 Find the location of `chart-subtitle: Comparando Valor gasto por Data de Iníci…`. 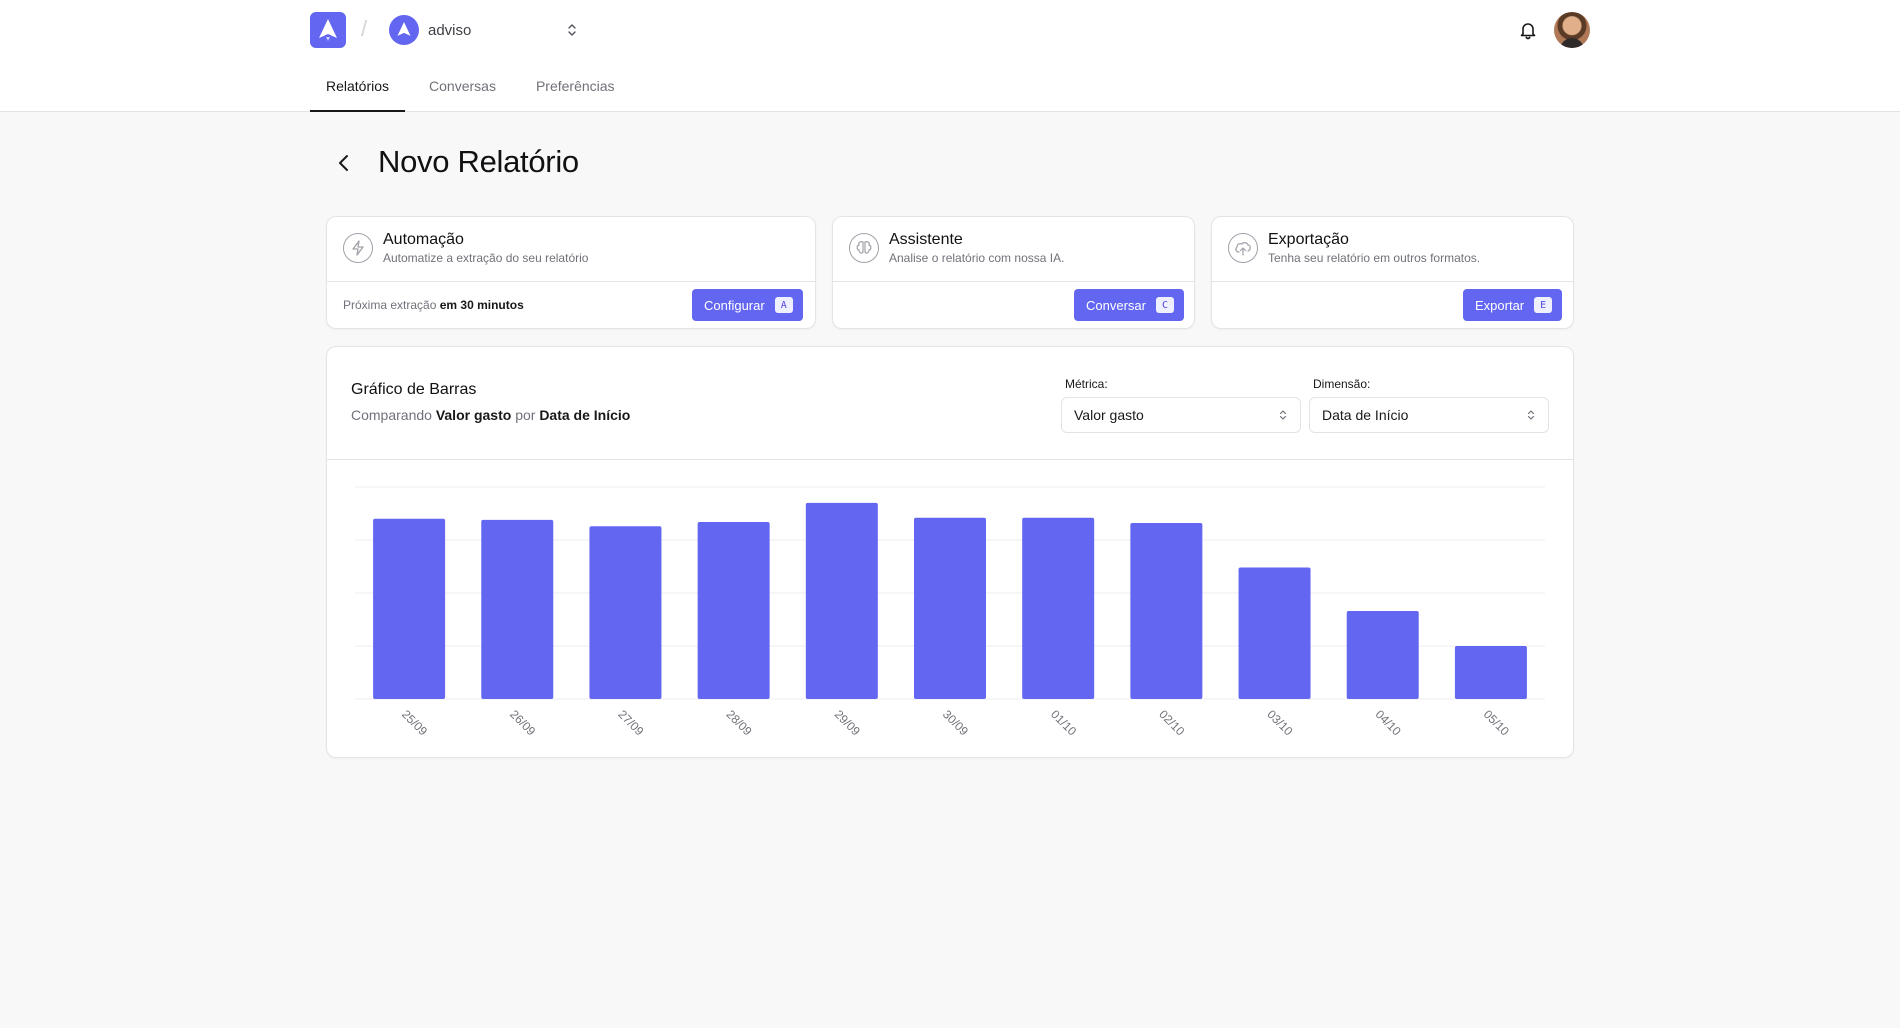

chart-subtitle: Comparando Valor gasto por Data de Iníci… is located at coordinates (490, 415).